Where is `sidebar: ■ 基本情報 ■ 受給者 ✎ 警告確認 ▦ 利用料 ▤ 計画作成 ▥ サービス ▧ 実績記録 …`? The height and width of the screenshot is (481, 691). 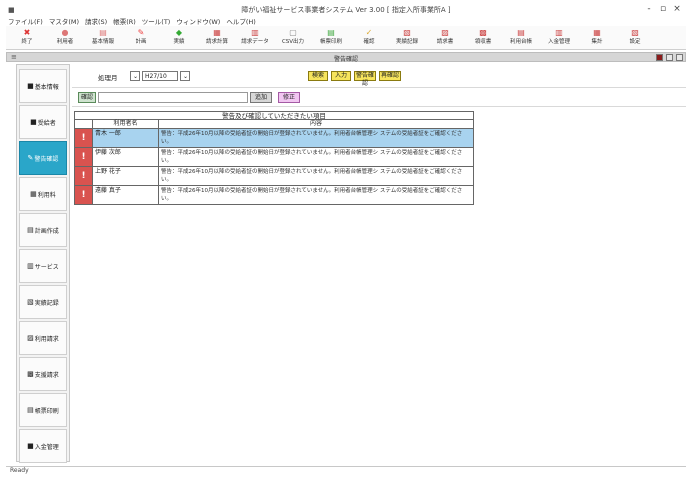
sidebar: ■ 基本情報 ■ 受給者 ✎ 警告確認 ▦ 利用料 ▤ 計画作成 ▥ サービス ▧ 実績記録 … is located at coordinates (43, 263).